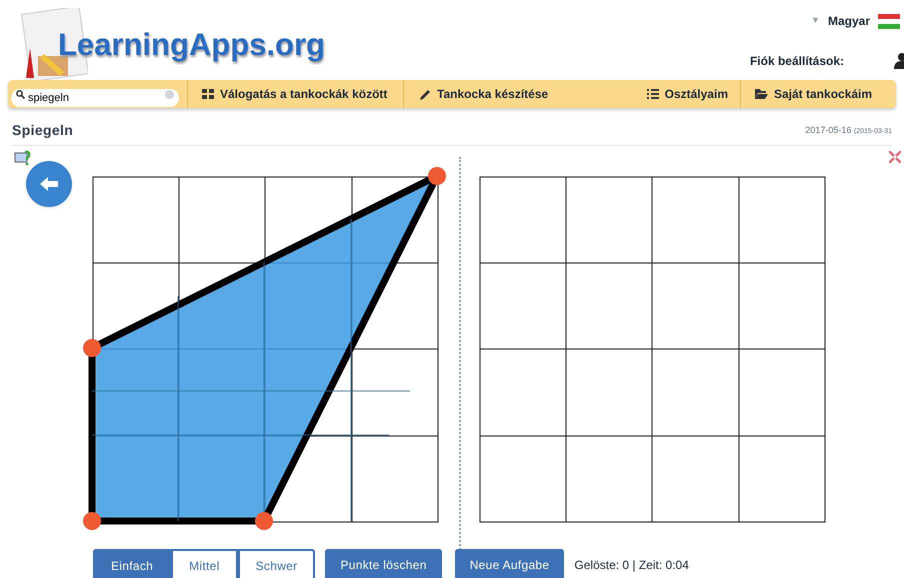 The image size is (904, 578). What do you see at coordinates (849, 21) in the screenshot?
I see `language-selector: Magyar` at bounding box center [849, 21].